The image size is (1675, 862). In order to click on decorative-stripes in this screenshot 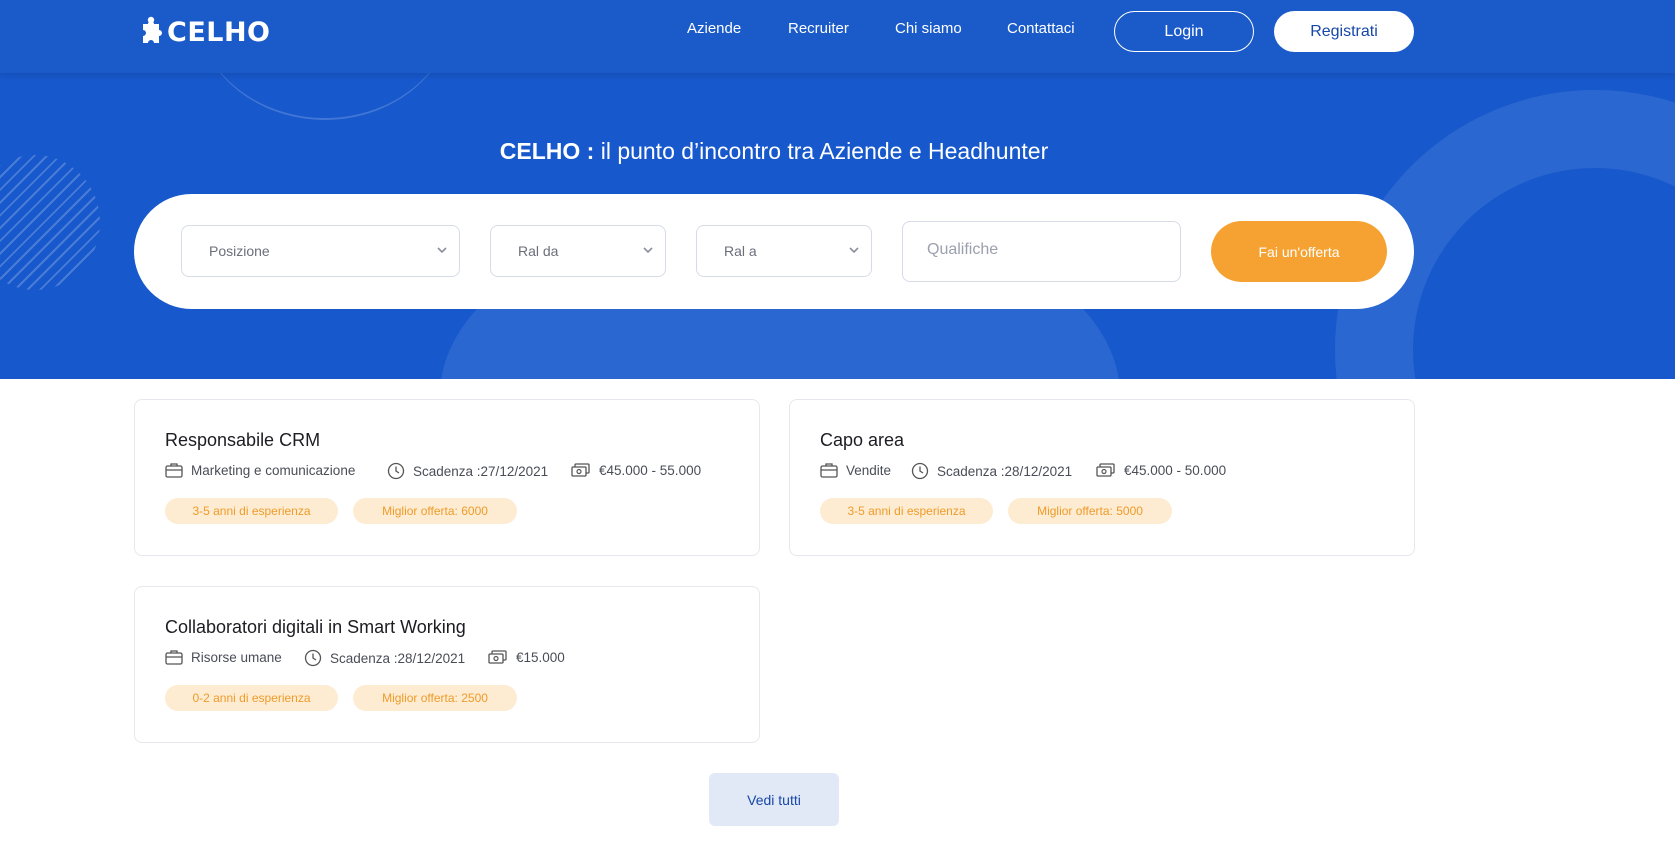, I will do `click(50, 222)`.